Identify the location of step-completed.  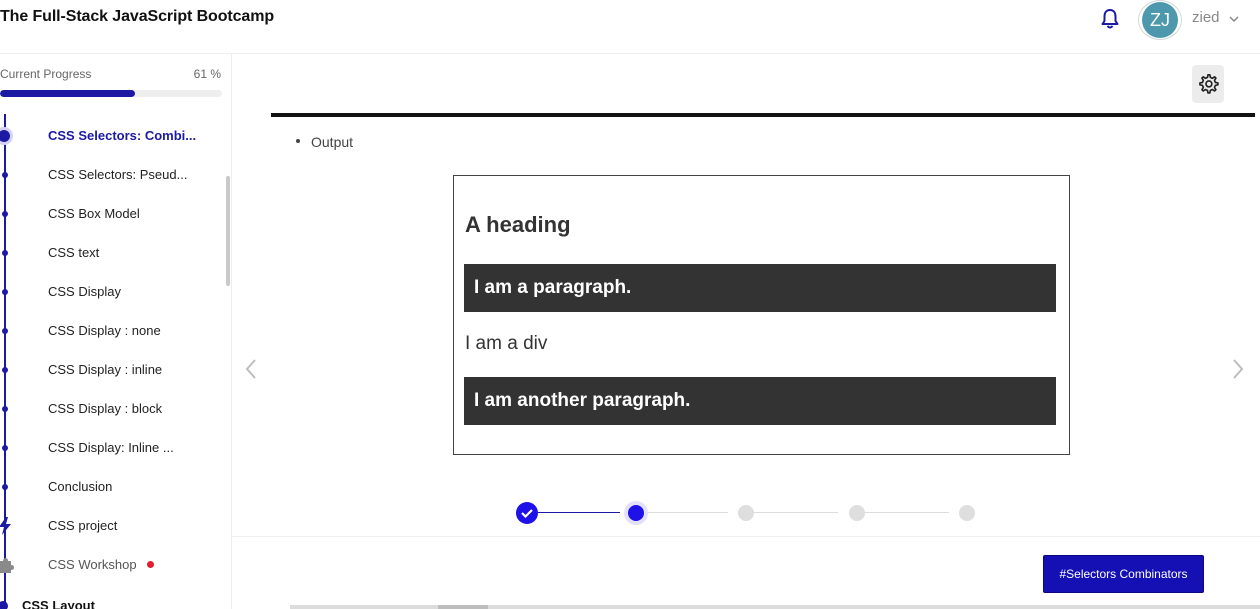
(527, 513).